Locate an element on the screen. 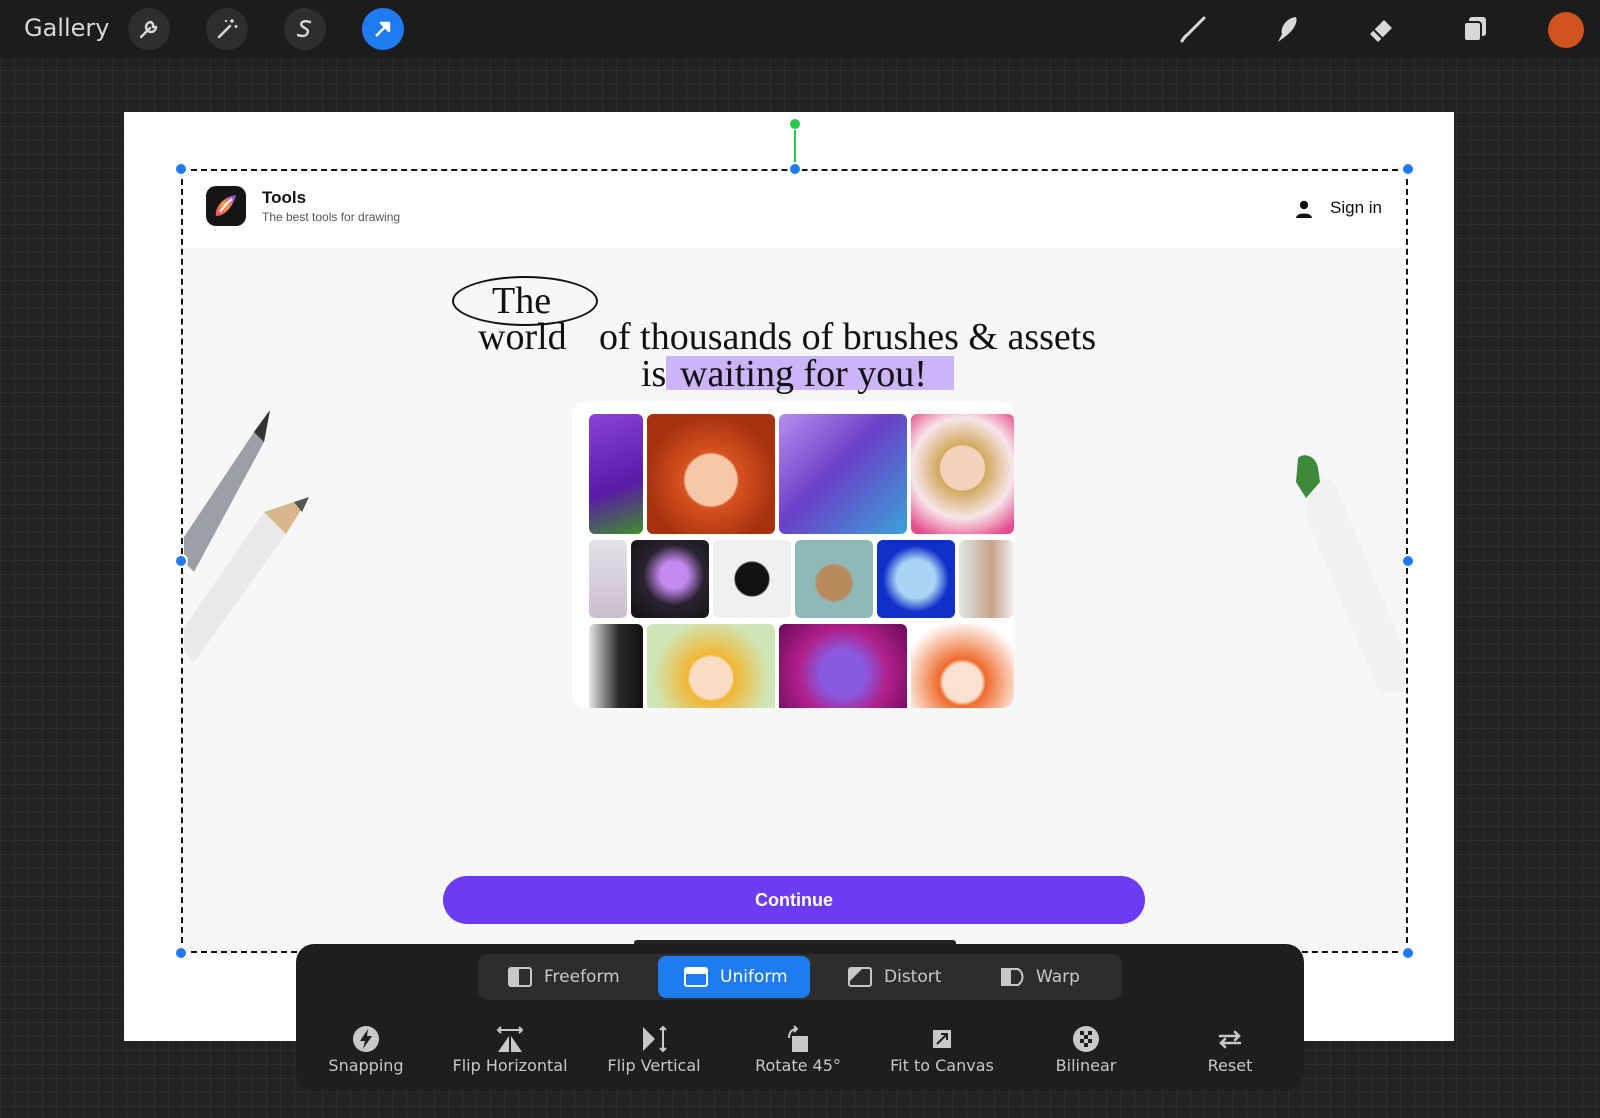 The width and height of the screenshot is (1600, 1118). eraser-button is located at coordinates (1381, 29).